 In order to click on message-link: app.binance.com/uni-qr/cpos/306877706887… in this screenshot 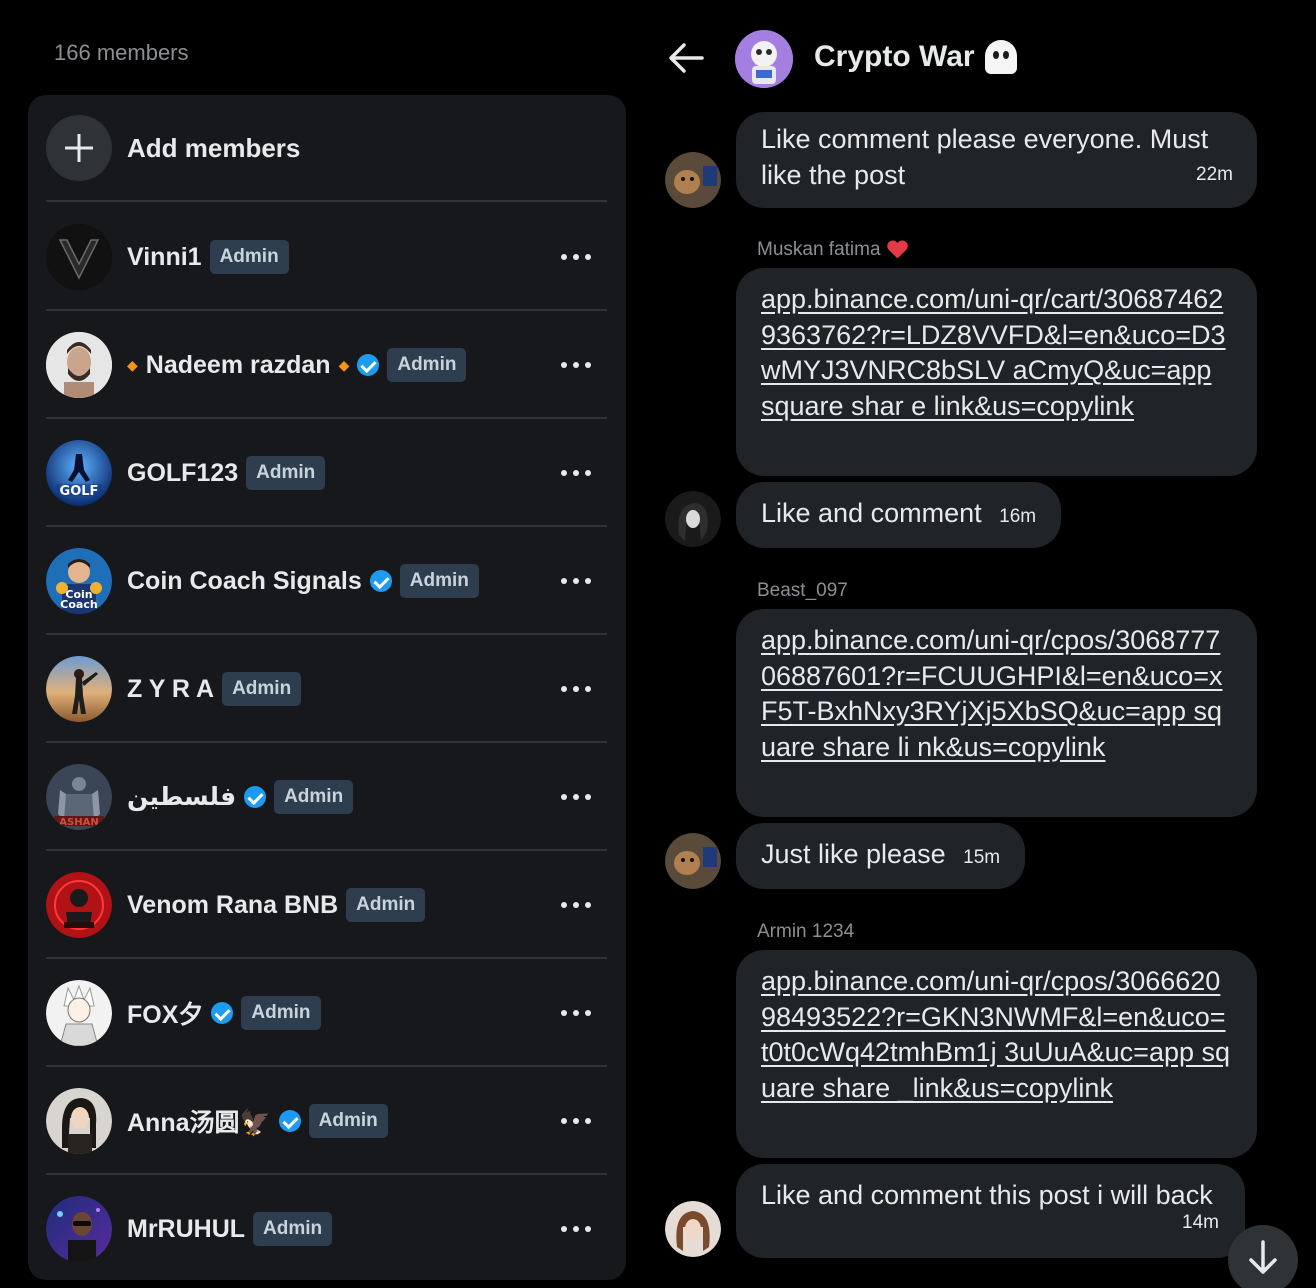, I will do `click(996, 694)`.